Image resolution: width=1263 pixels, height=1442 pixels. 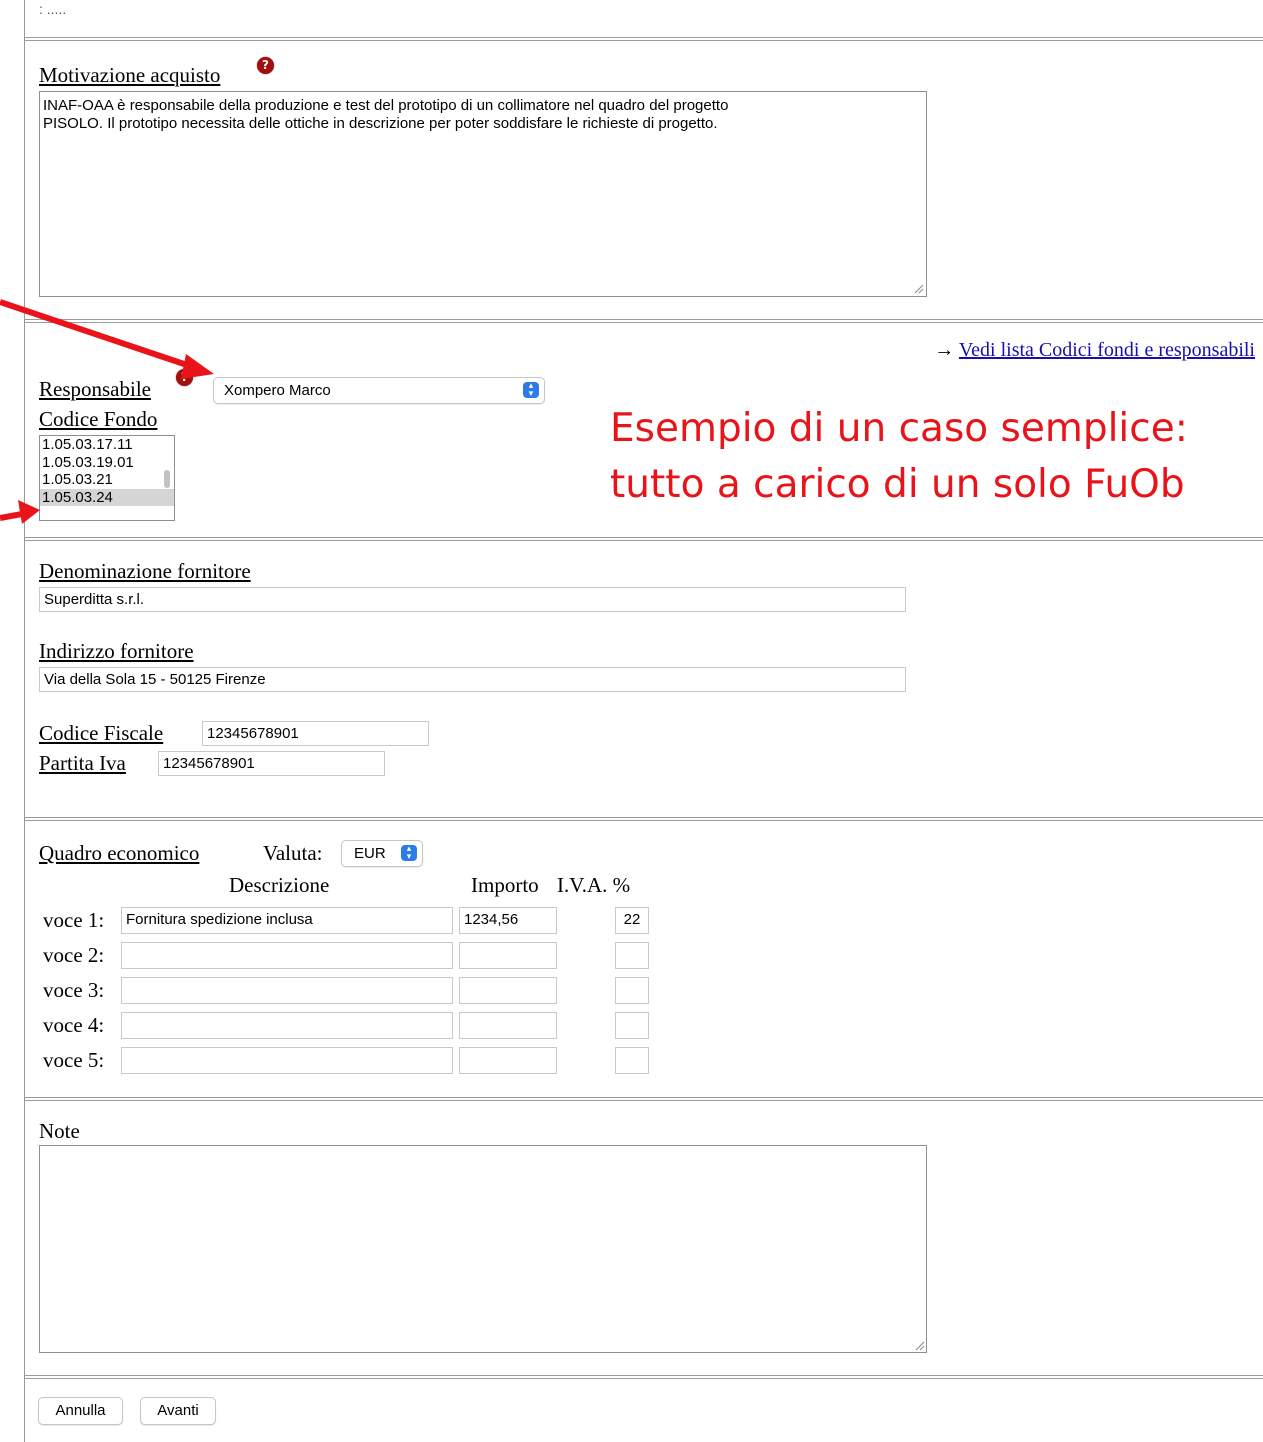 What do you see at coordinates (107, 463) in the screenshot?
I see `codice-option: 1.05.03.19.01` at bounding box center [107, 463].